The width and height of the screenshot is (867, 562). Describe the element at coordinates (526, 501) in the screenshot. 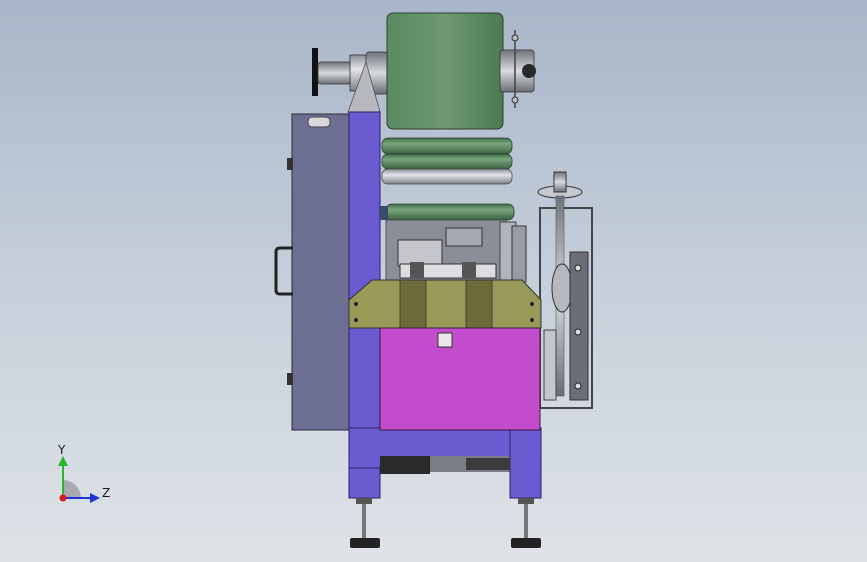

I see `foot-right-nut` at that location.